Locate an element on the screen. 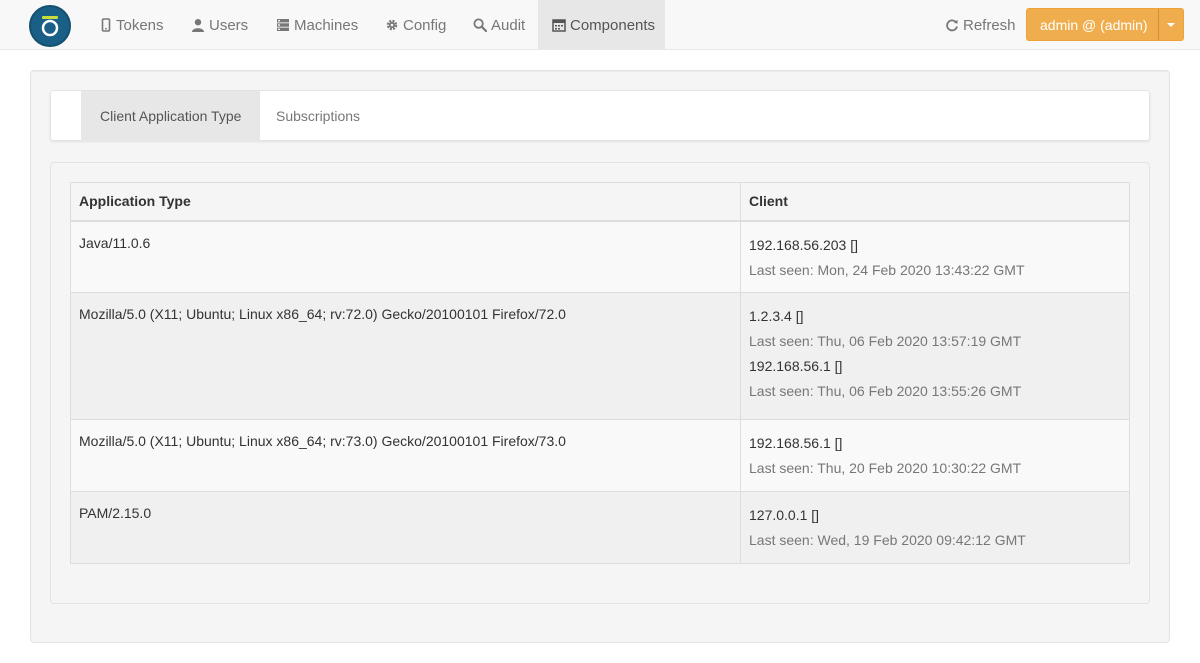  logo-icon is located at coordinates (50, 26).